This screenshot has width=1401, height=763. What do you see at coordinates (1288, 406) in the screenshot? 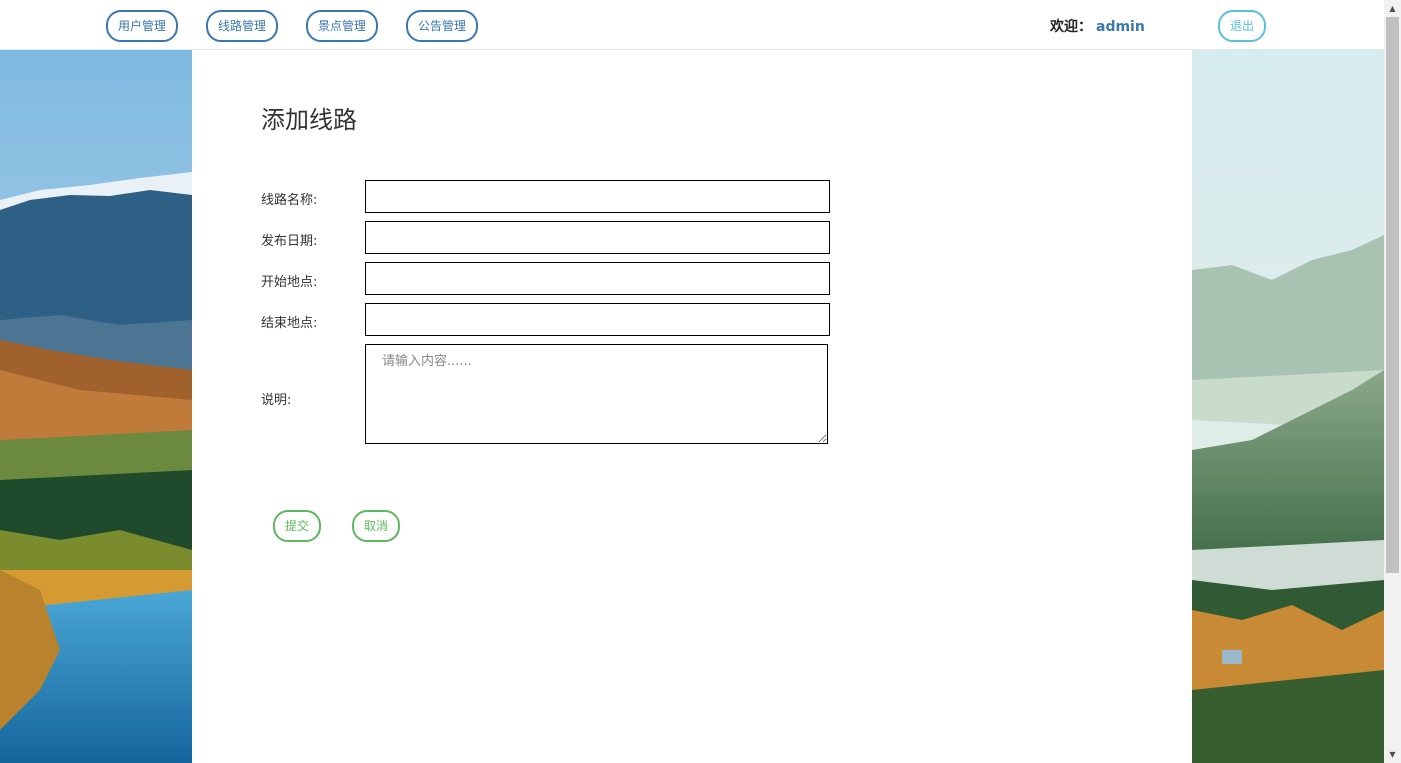
I see `background-scenery-right` at bounding box center [1288, 406].